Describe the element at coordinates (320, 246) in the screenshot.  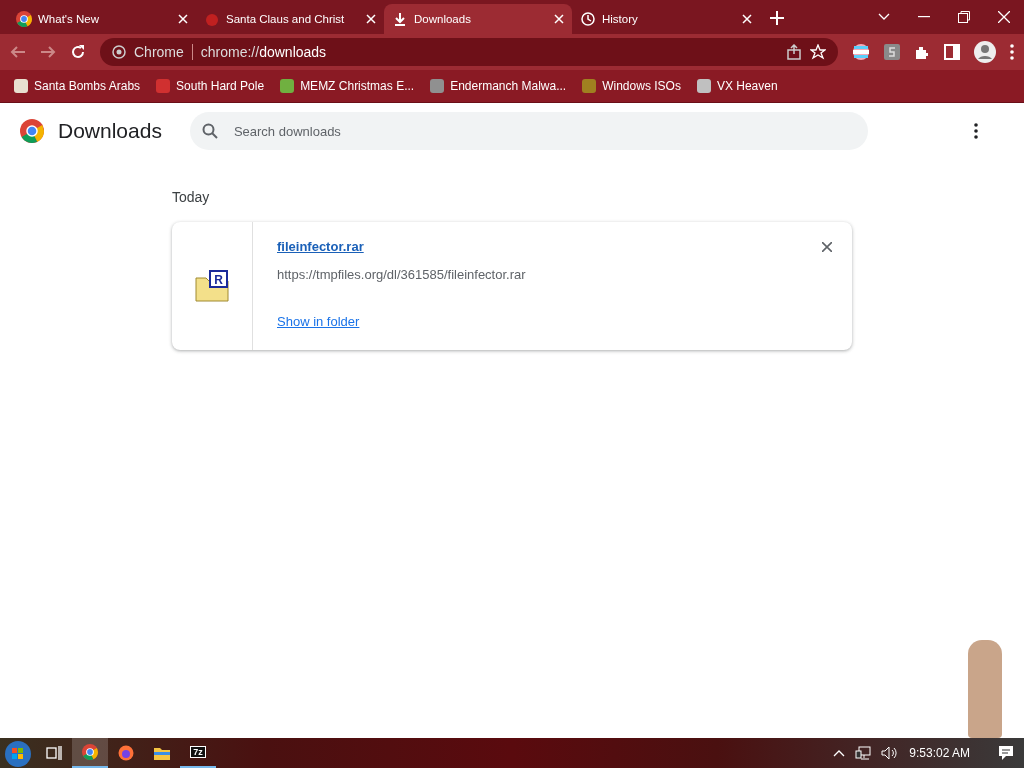
I see `file-name-link: fileinfector.rar` at that location.